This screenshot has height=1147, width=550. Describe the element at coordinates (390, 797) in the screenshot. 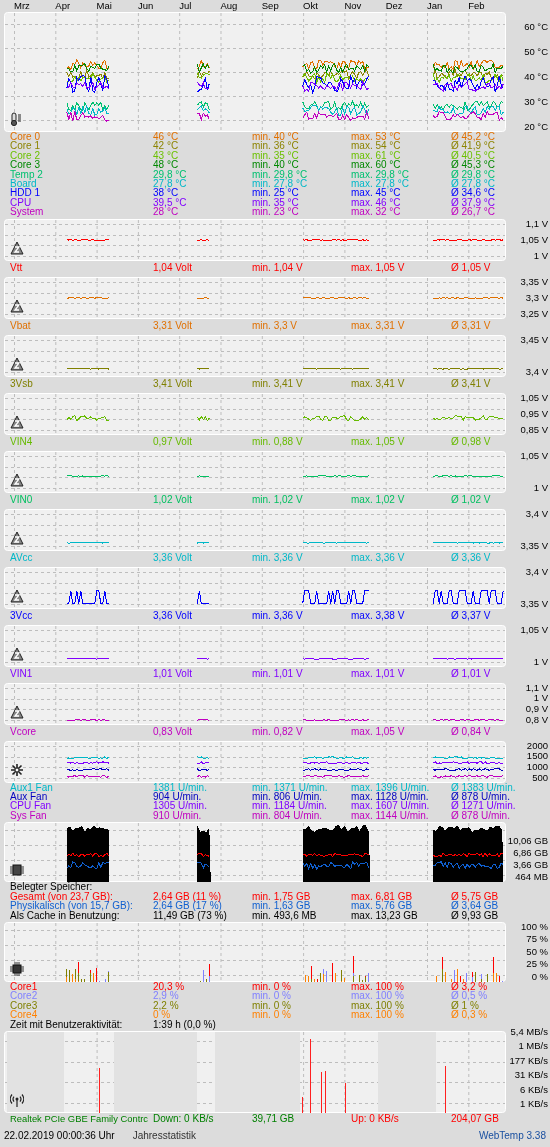

I see `max-value: max. 1128 U/min.` at that location.